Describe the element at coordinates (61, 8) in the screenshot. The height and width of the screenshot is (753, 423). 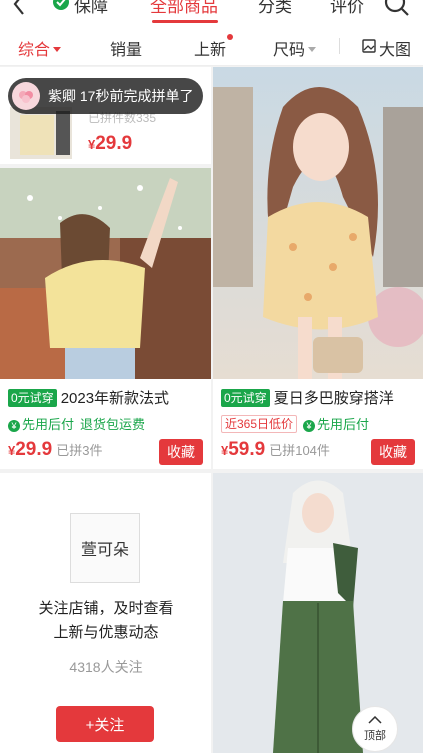
I see `shield-check-icon` at that location.